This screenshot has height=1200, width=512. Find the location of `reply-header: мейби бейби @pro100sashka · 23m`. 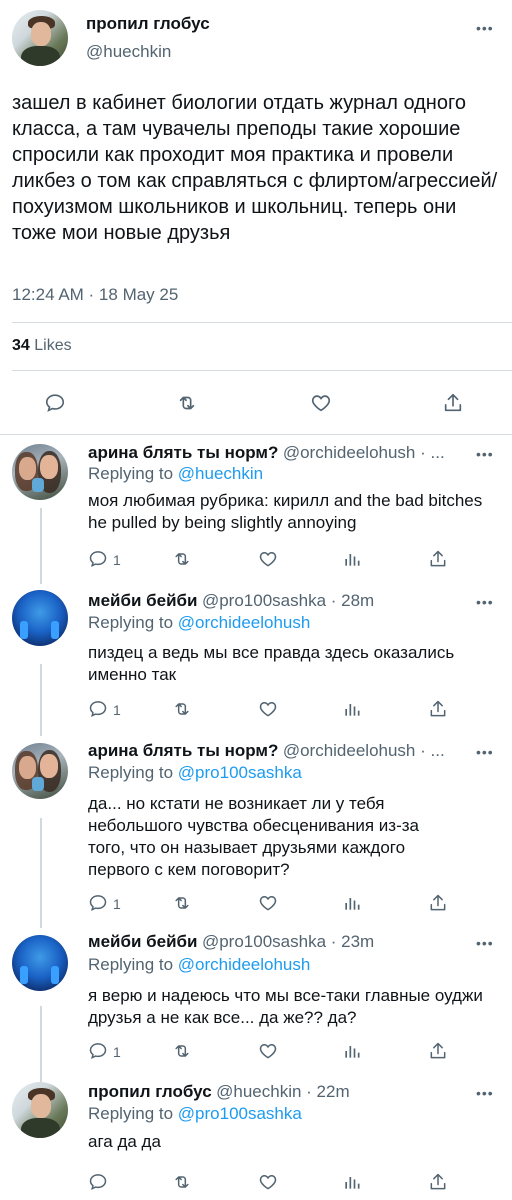

reply-header: мейби бейби @pro100sashka · 23m is located at coordinates (231, 942).